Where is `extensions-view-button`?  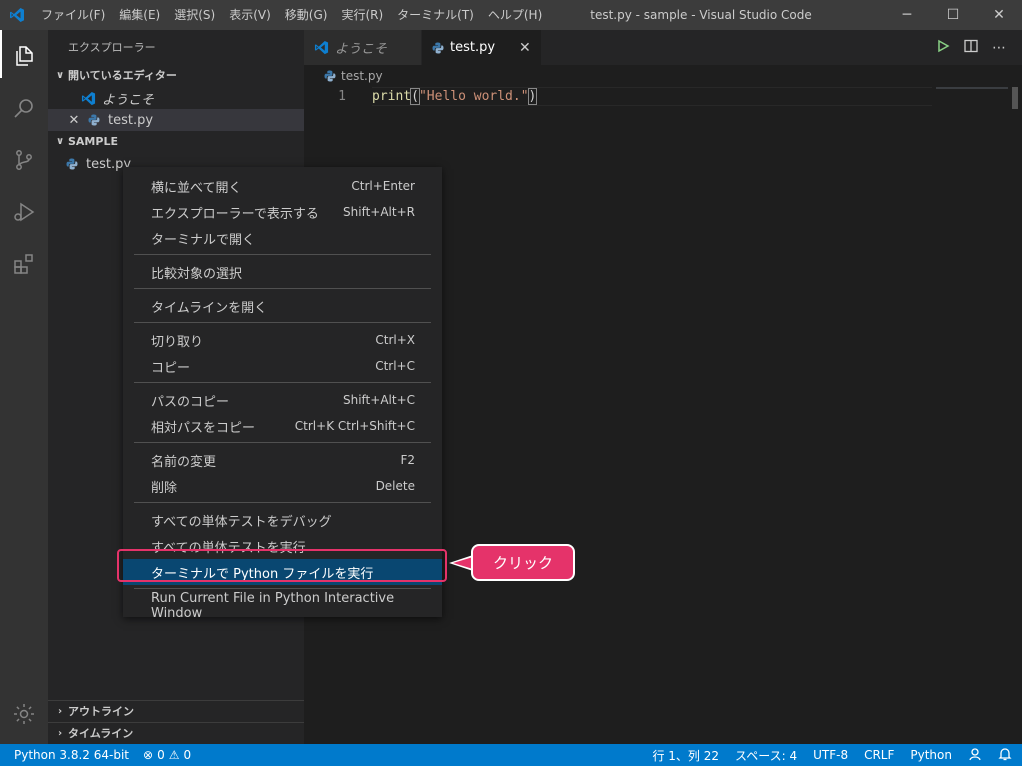 extensions-view-button is located at coordinates (24, 264).